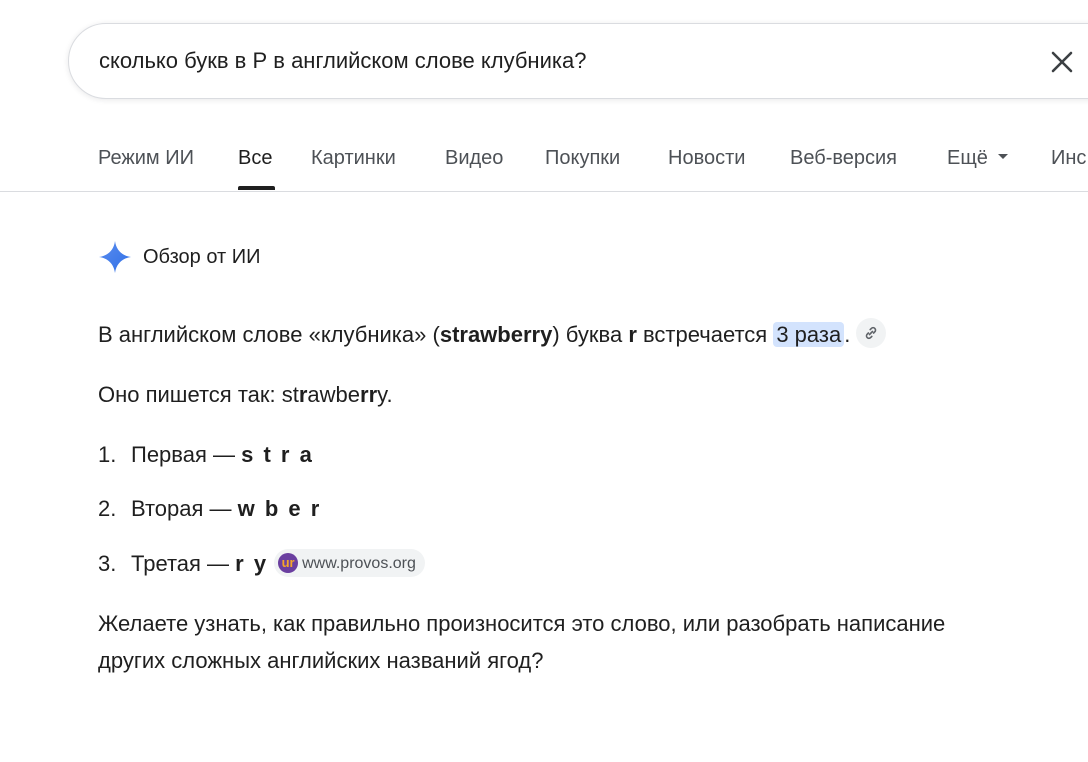  What do you see at coordinates (202, 257) in the screenshot?
I see `ai-overview-title: Обзор от ИИ` at bounding box center [202, 257].